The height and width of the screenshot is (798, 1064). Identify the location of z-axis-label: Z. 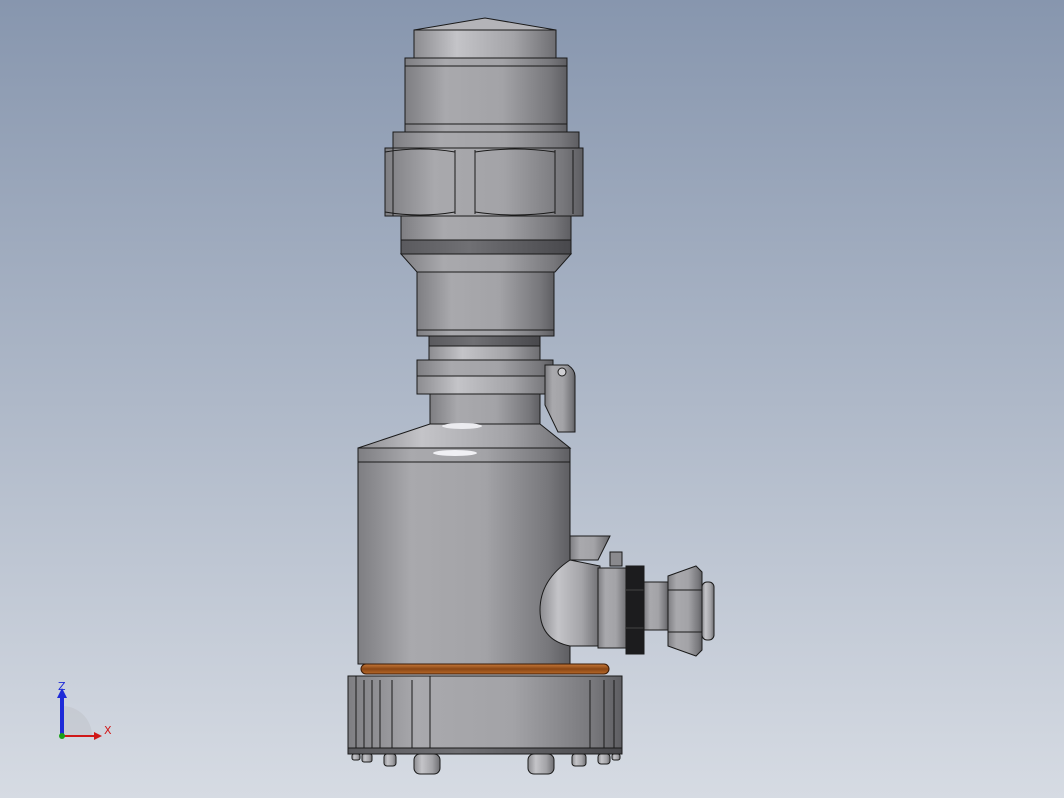
(62, 686).